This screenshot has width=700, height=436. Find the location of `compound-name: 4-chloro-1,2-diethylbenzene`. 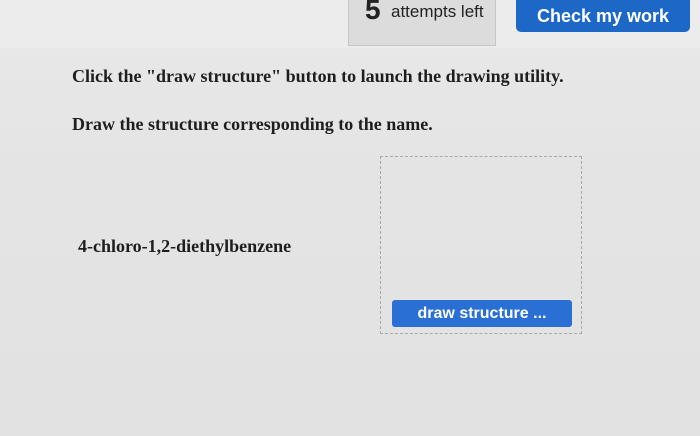

compound-name: 4-chloro-1,2-diethylbenzene is located at coordinates (185, 246).